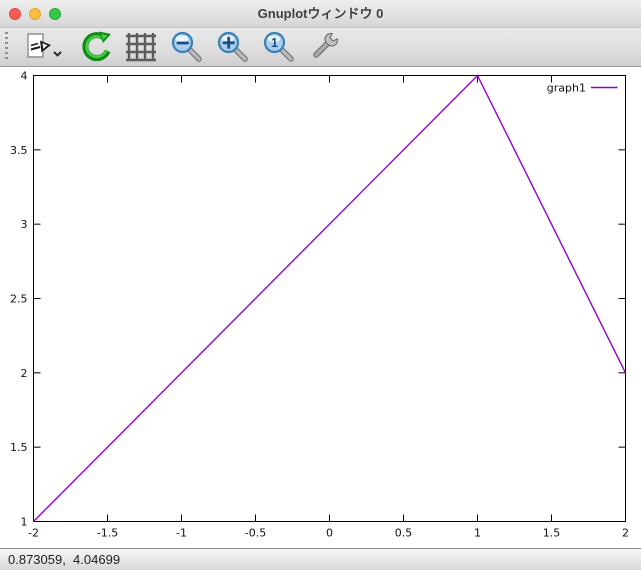  Describe the element at coordinates (625, 533) in the screenshot. I see `x-tick-label: 2` at that location.